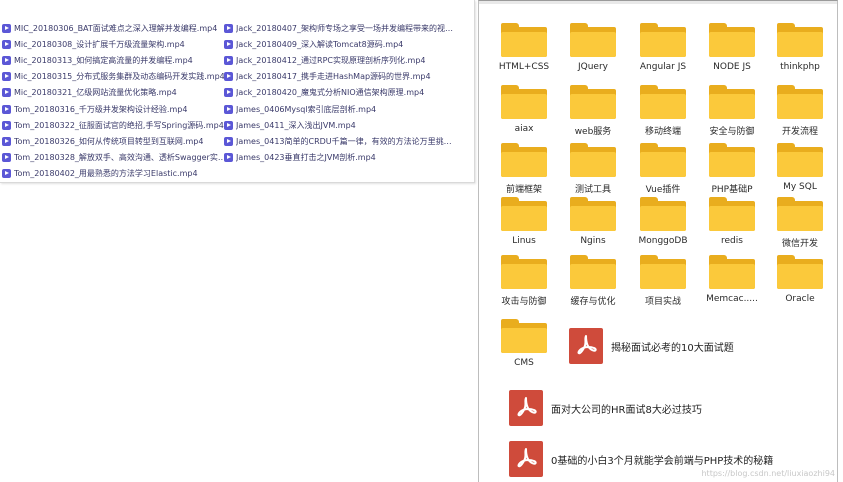 This screenshot has height=482, width=843. I want to click on folder-label: thinkphp, so click(800, 67).